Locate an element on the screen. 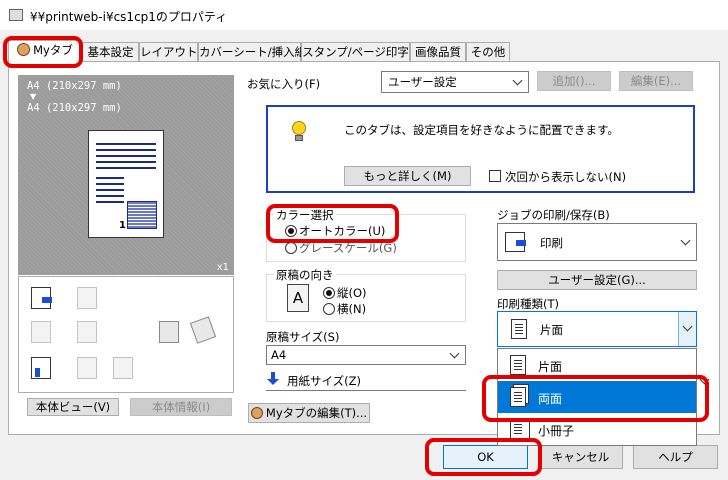 The image size is (728, 480). dropdown-button is located at coordinates (687, 329).